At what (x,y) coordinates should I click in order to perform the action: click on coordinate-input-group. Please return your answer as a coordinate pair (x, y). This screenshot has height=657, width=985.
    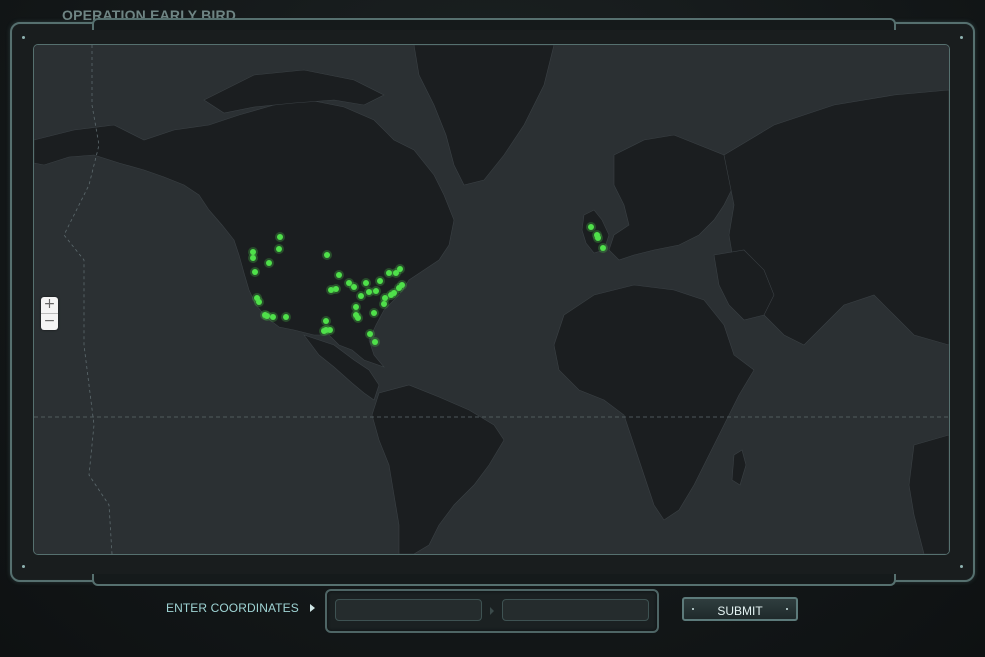
    Looking at the image, I should click on (492, 611).